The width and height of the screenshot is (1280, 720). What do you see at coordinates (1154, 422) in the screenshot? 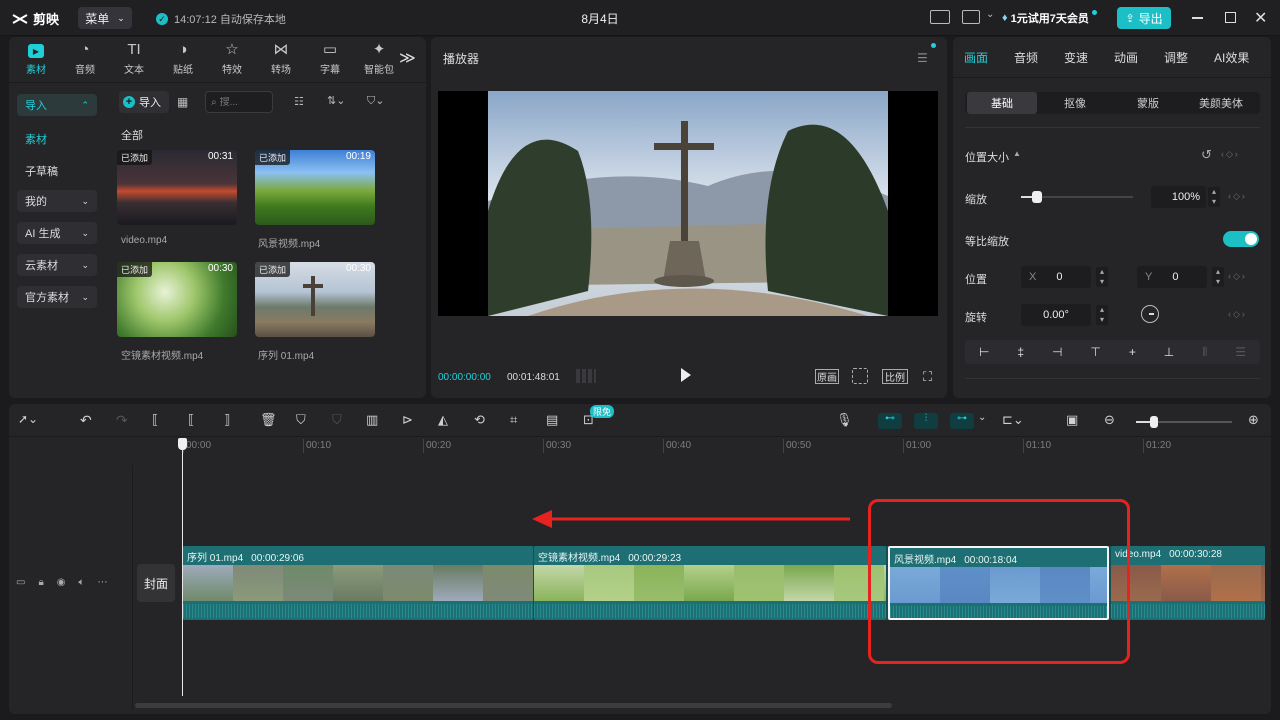
I see `zoom-slider-knob` at bounding box center [1154, 422].